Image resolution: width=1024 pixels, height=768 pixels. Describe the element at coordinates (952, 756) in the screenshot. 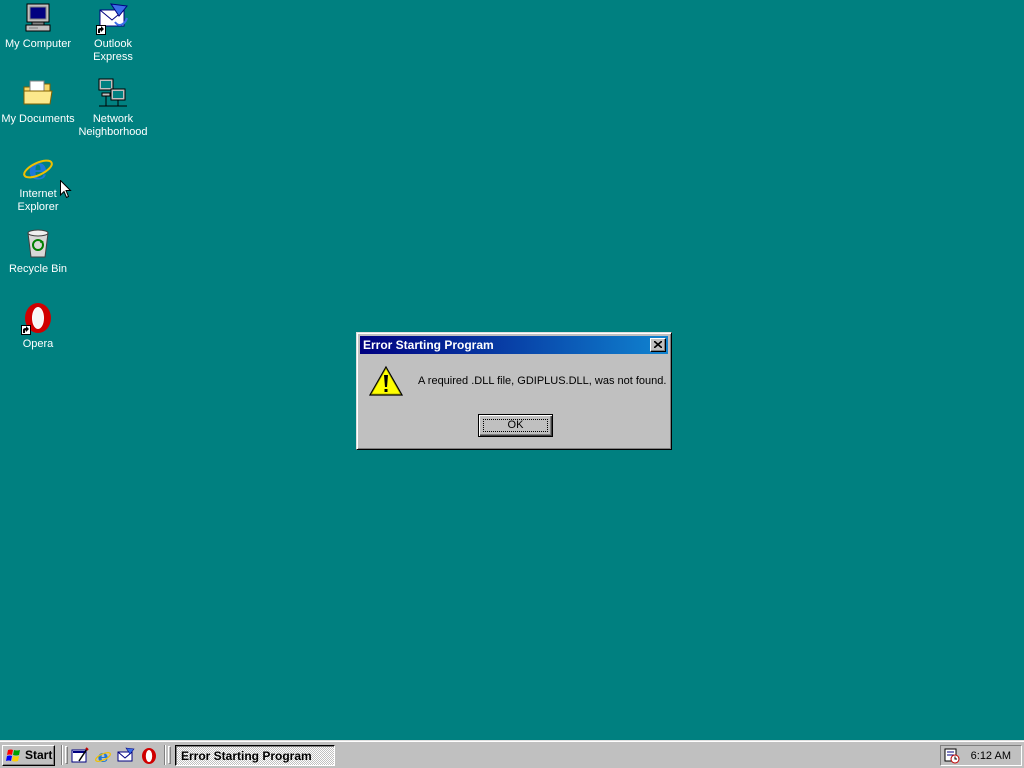

I see `scheduler-icon` at that location.